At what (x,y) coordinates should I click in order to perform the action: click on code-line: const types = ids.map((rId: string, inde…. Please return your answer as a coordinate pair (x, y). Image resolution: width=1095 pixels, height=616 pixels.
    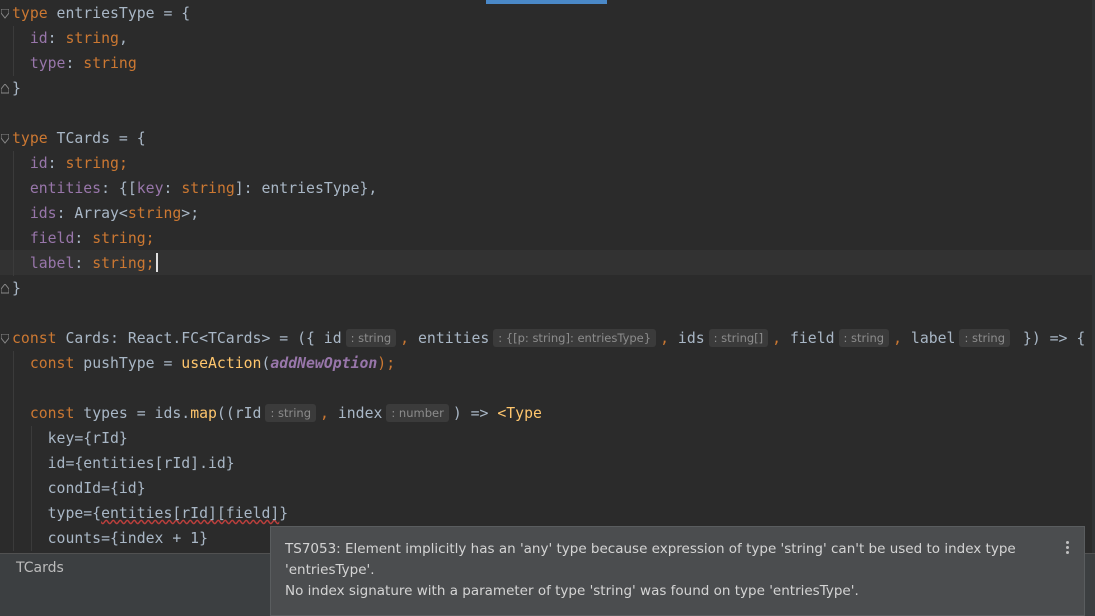
    Looking at the image, I should click on (277, 413).